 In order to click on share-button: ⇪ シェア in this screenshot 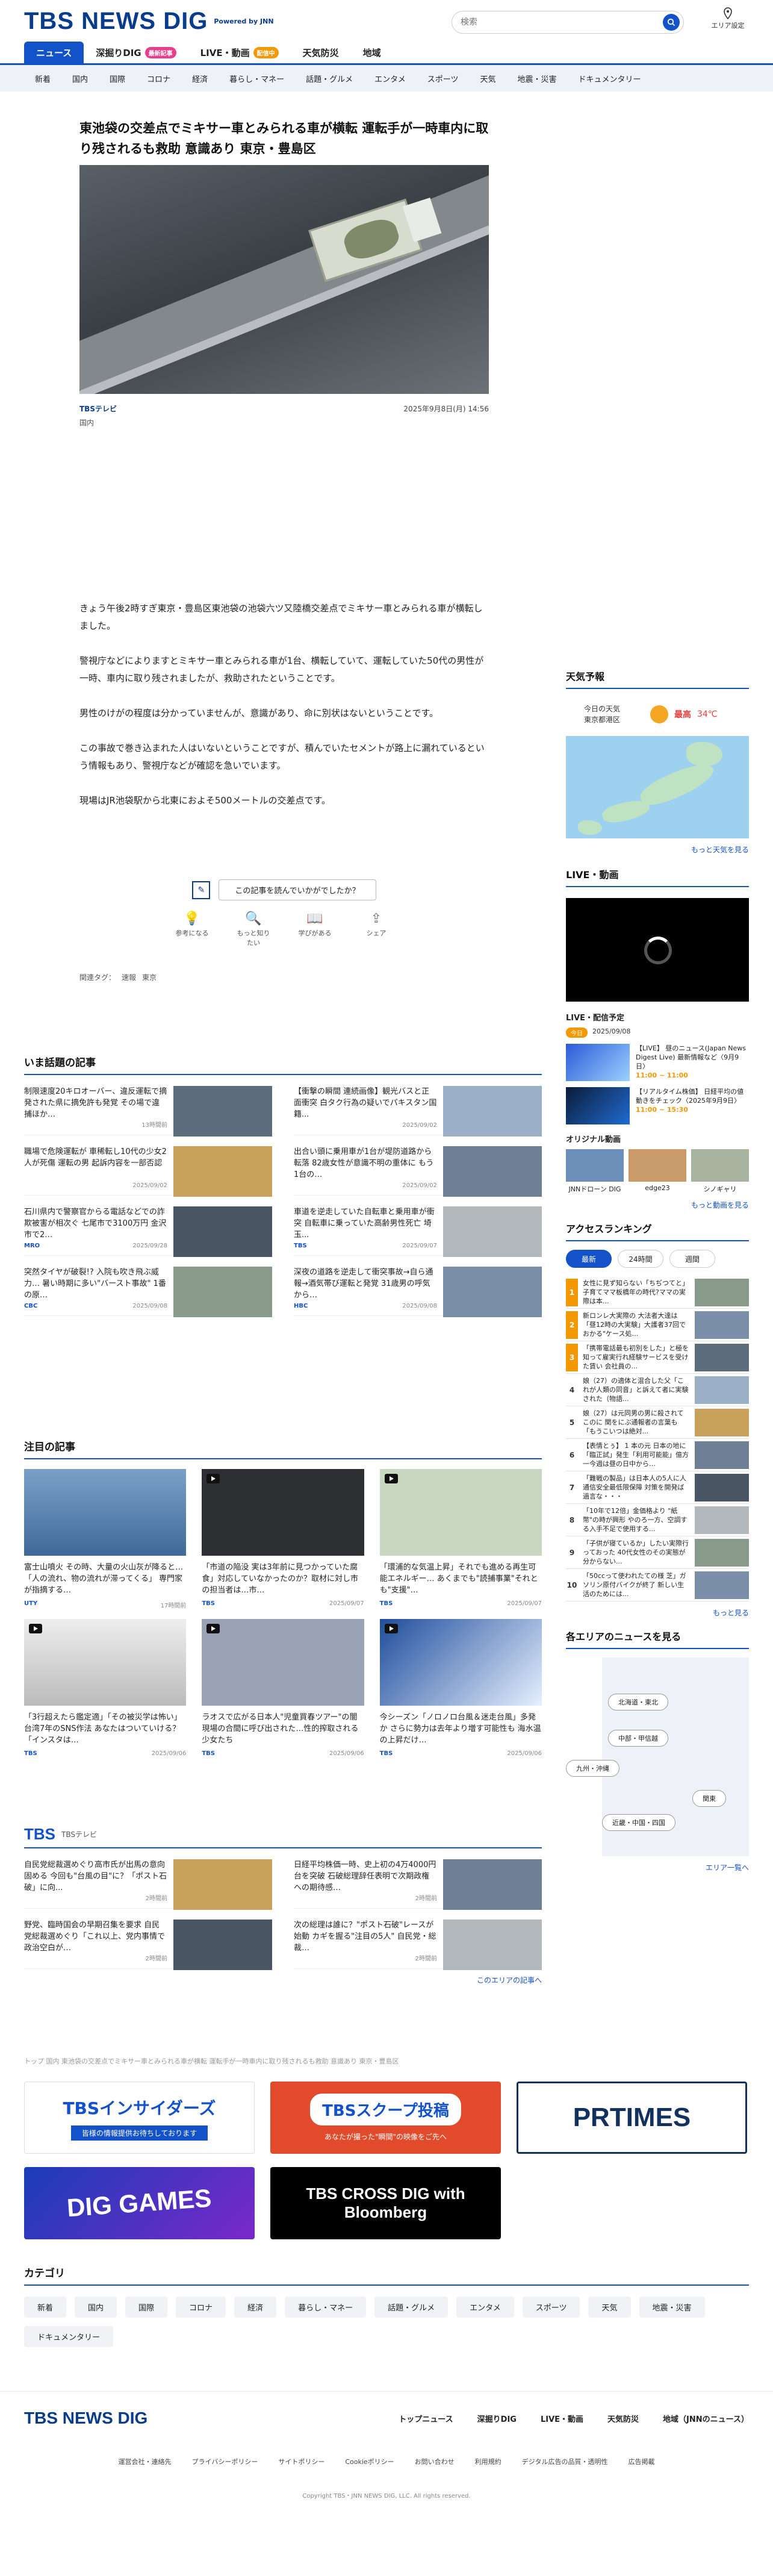, I will do `click(376, 929)`.